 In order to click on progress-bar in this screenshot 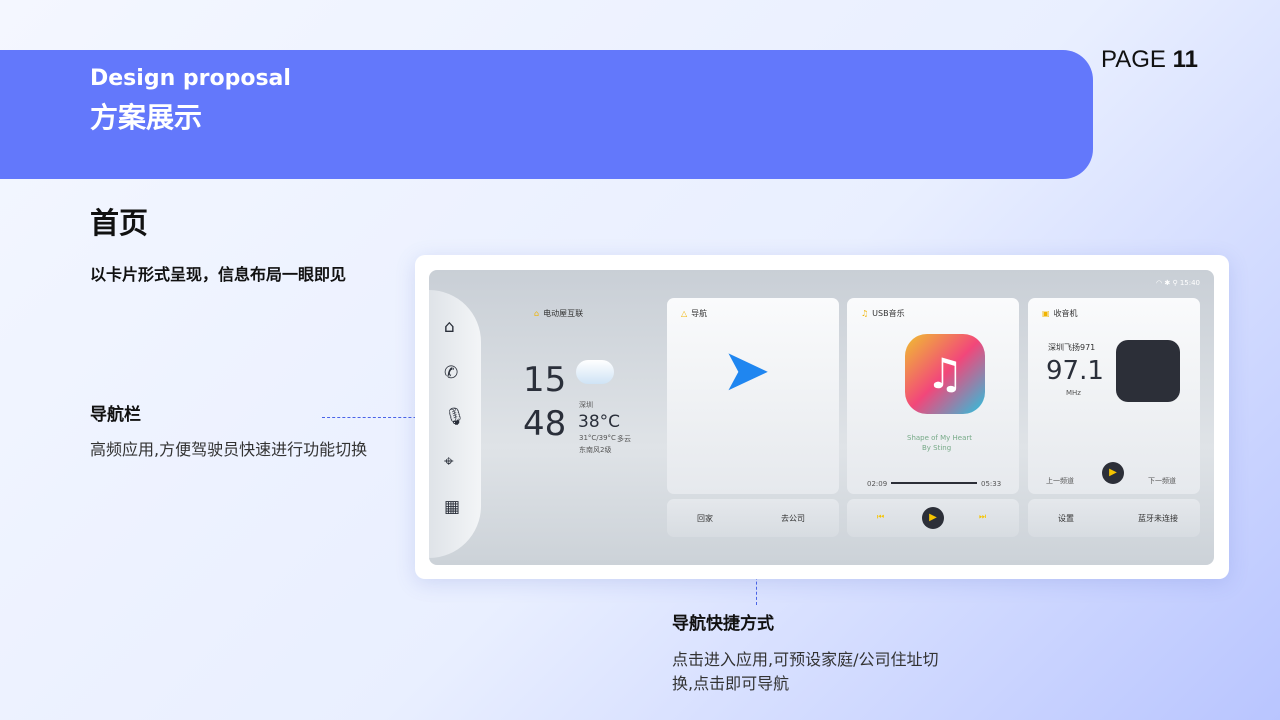, I will do `click(934, 483)`.